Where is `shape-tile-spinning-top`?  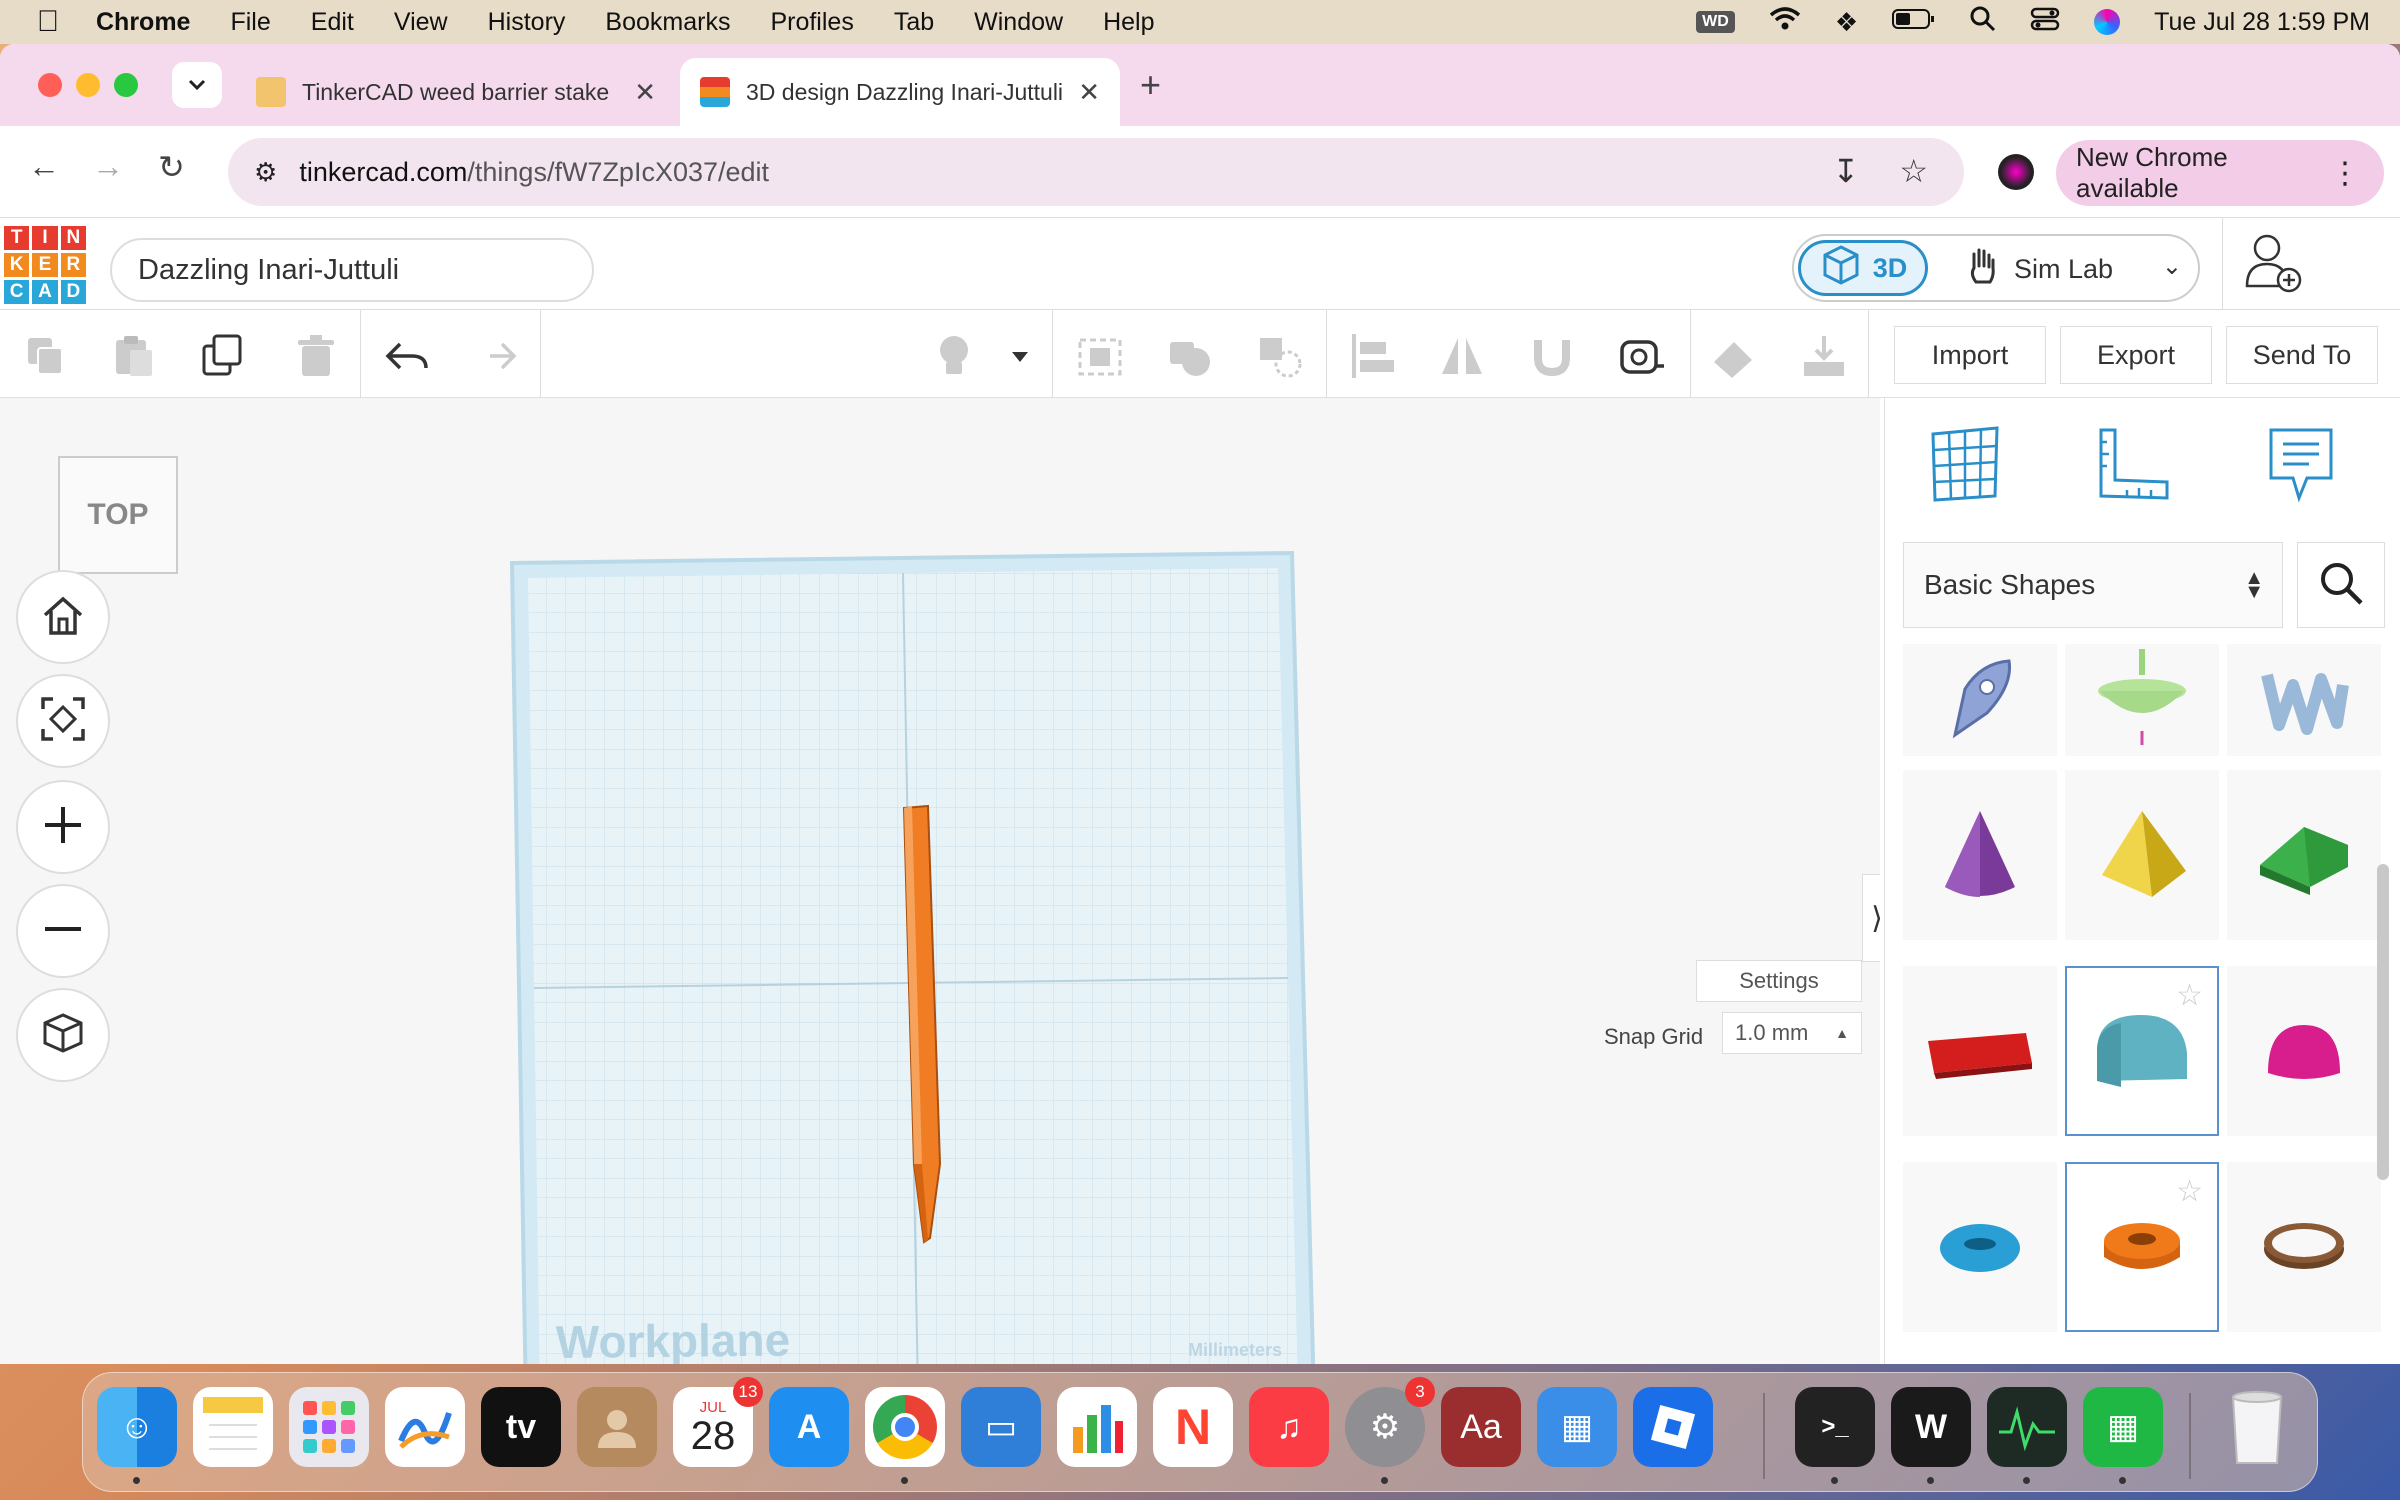 shape-tile-spinning-top is located at coordinates (2142, 700).